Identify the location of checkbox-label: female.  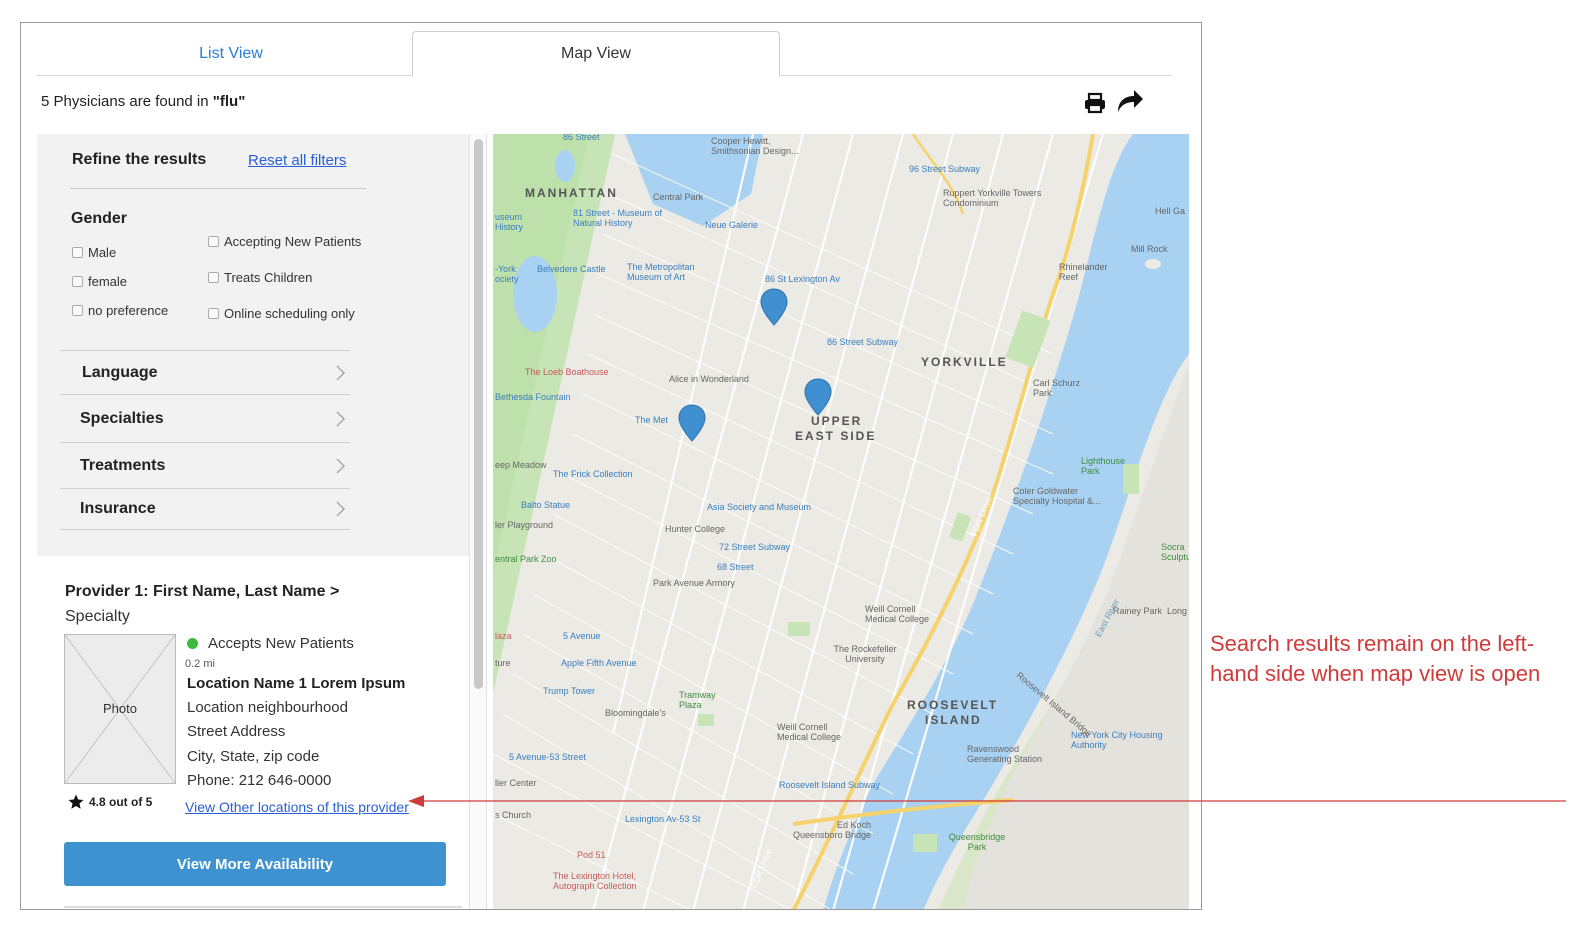
(108, 281).